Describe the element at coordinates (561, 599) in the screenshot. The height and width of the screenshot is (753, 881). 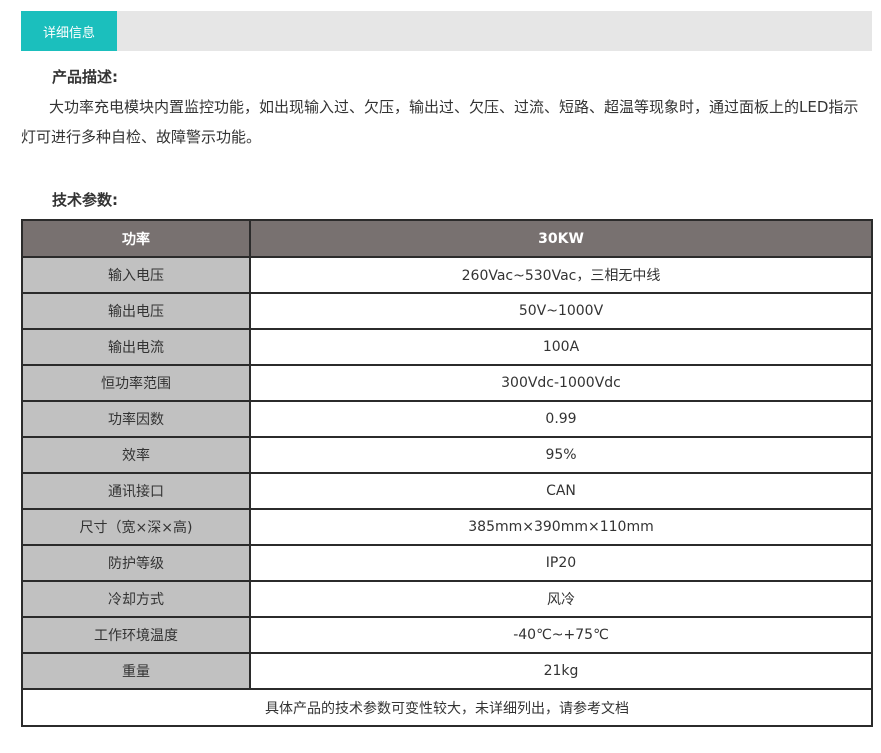
I see `spec-value: 风冷` at that location.